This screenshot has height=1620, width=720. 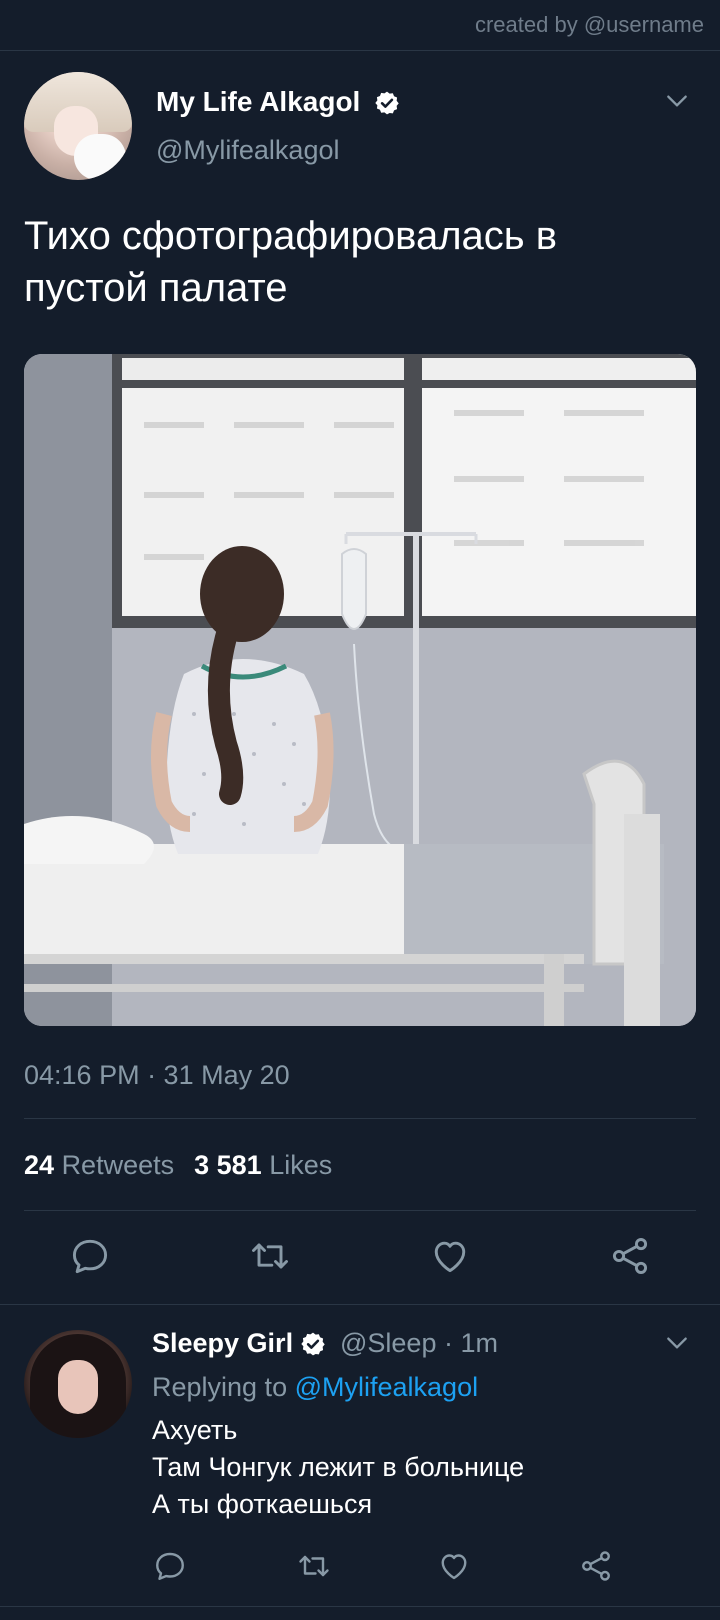 What do you see at coordinates (360, 25) in the screenshot?
I see `top-bar: created by @username` at bounding box center [360, 25].